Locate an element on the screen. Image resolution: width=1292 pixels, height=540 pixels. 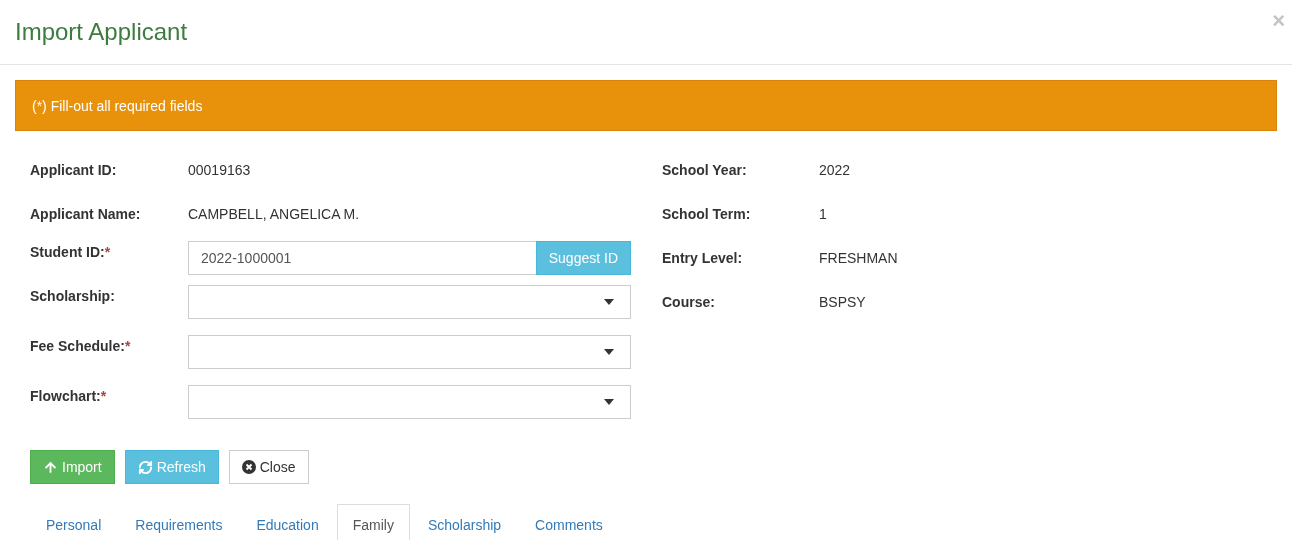
field-label: Applicant ID: is located at coordinates (74, 170).